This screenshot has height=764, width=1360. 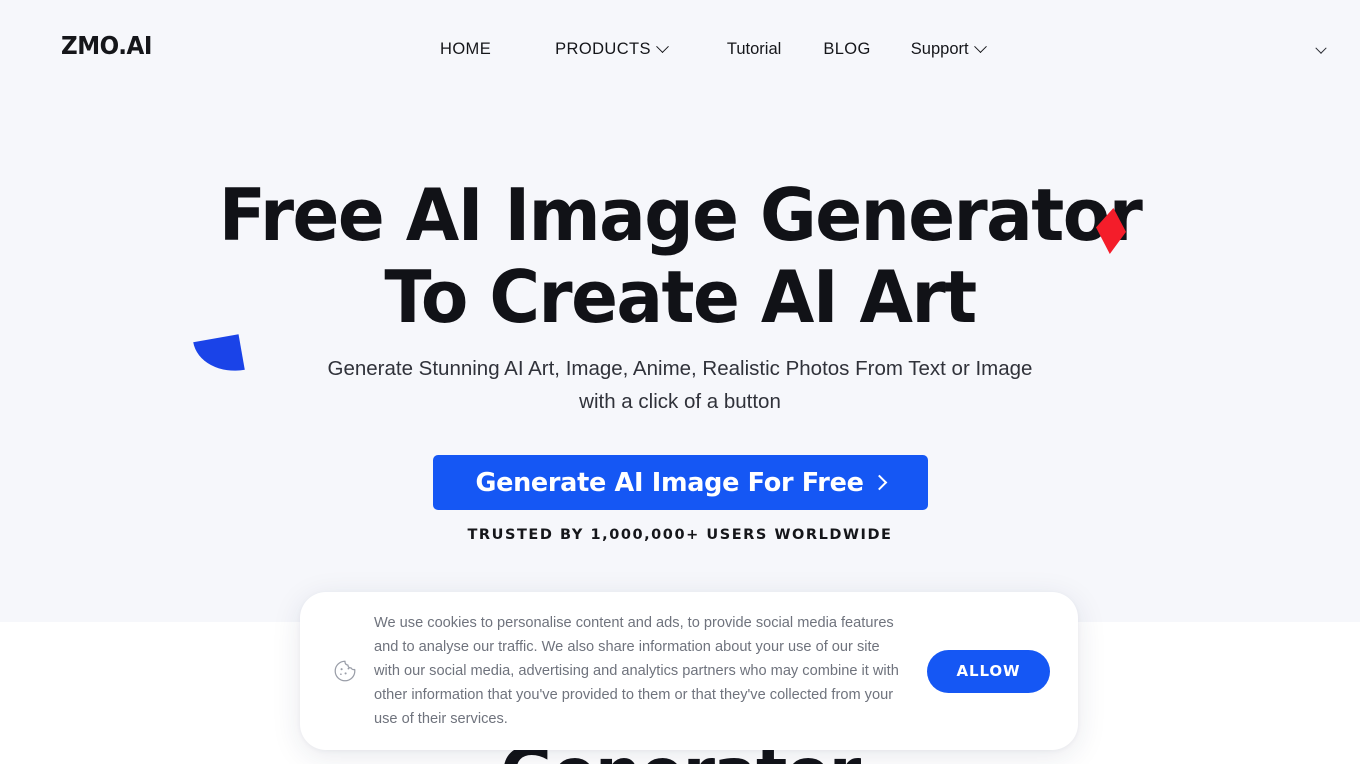 What do you see at coordinates (939, 49) in the screenshot?
I see `nav-item-support-label: Support` at bounding box center [939, 49].